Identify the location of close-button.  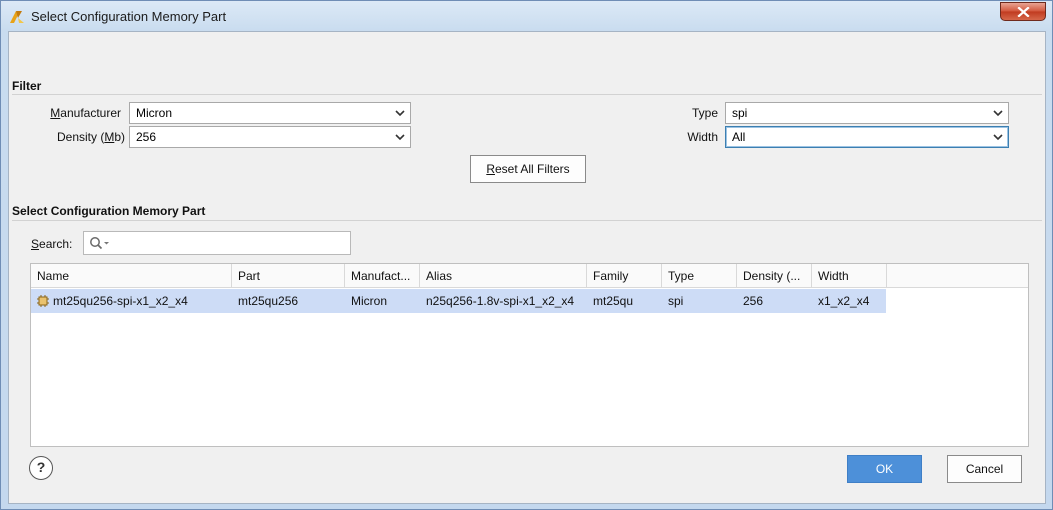
(1023, 11).